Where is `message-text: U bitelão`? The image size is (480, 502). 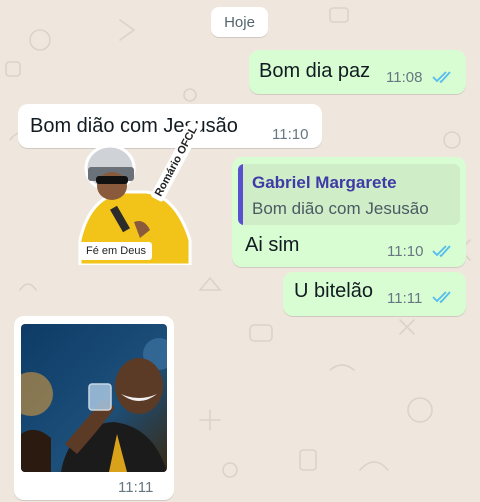
message-text: U bitelão is located at coordinates (333, 291).